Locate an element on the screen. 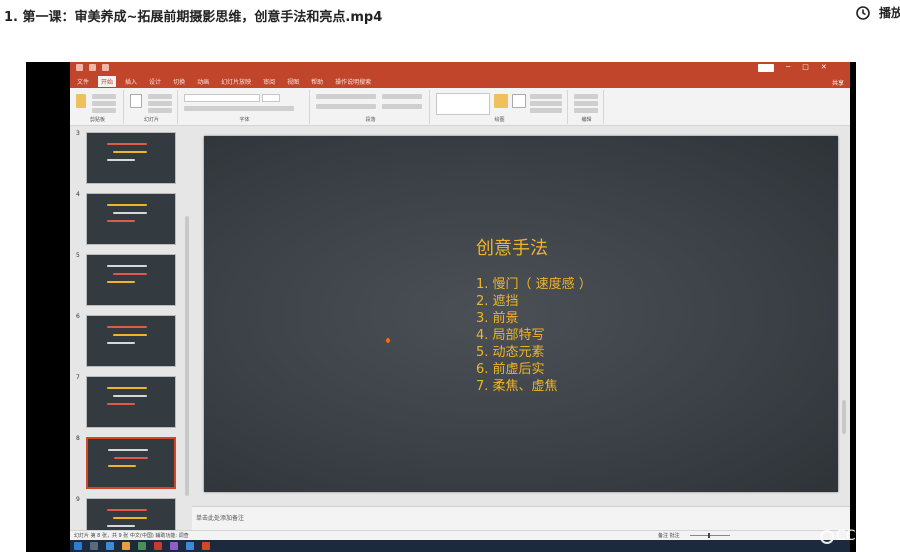 Image resolution: width=900 pixels, height=552 pixels. status-slide-info: 幻灯片 第 8 张，共 9 张 中文(中国) 辅助功能: 调查 is located at coordinates (131, 536).